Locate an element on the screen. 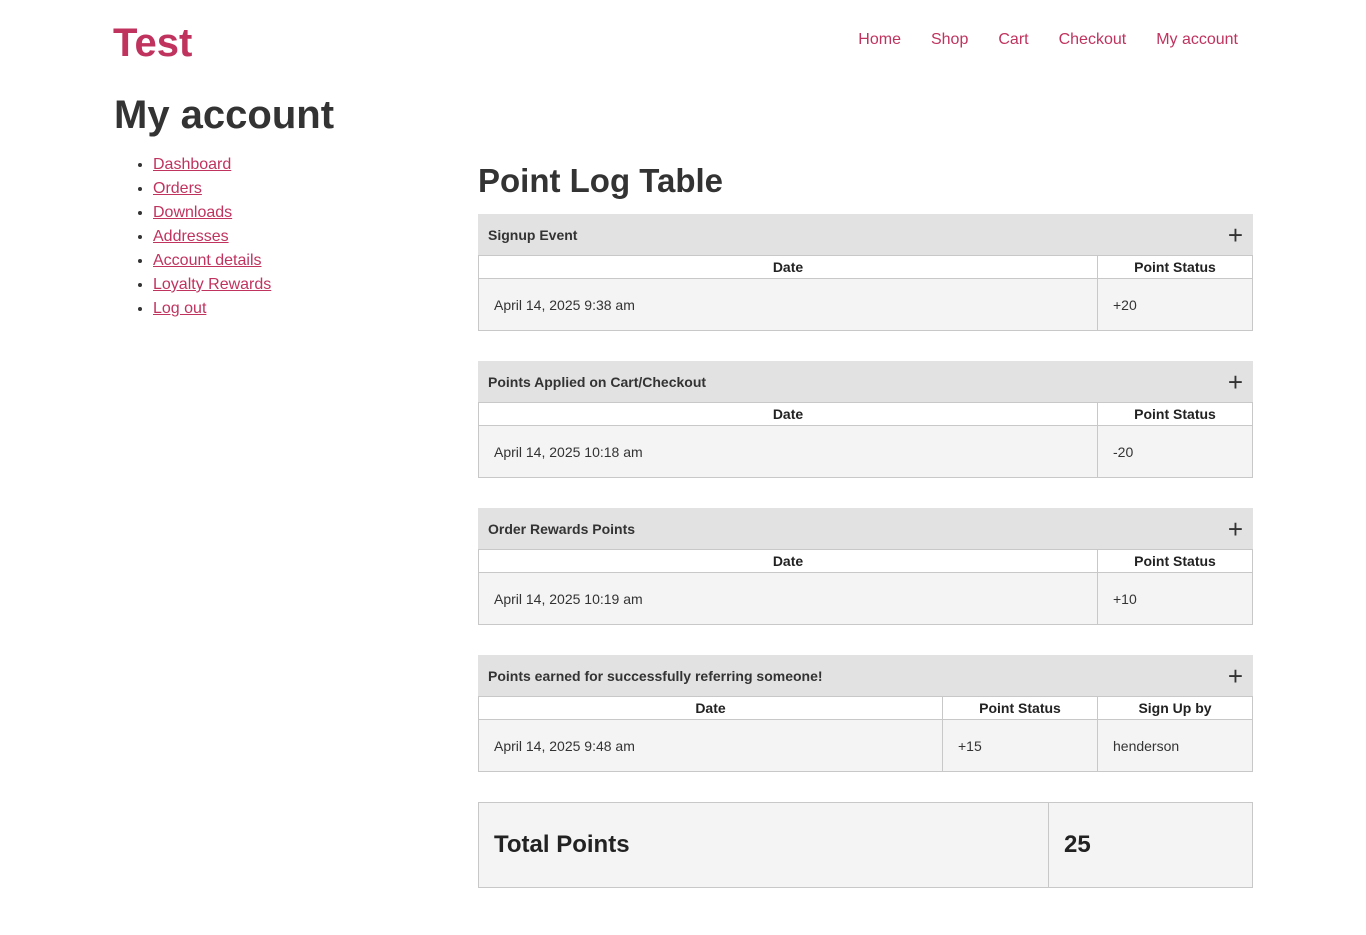  table-row: April 14, 2025 10:18 am -20 is located at coordinates (865, 451).